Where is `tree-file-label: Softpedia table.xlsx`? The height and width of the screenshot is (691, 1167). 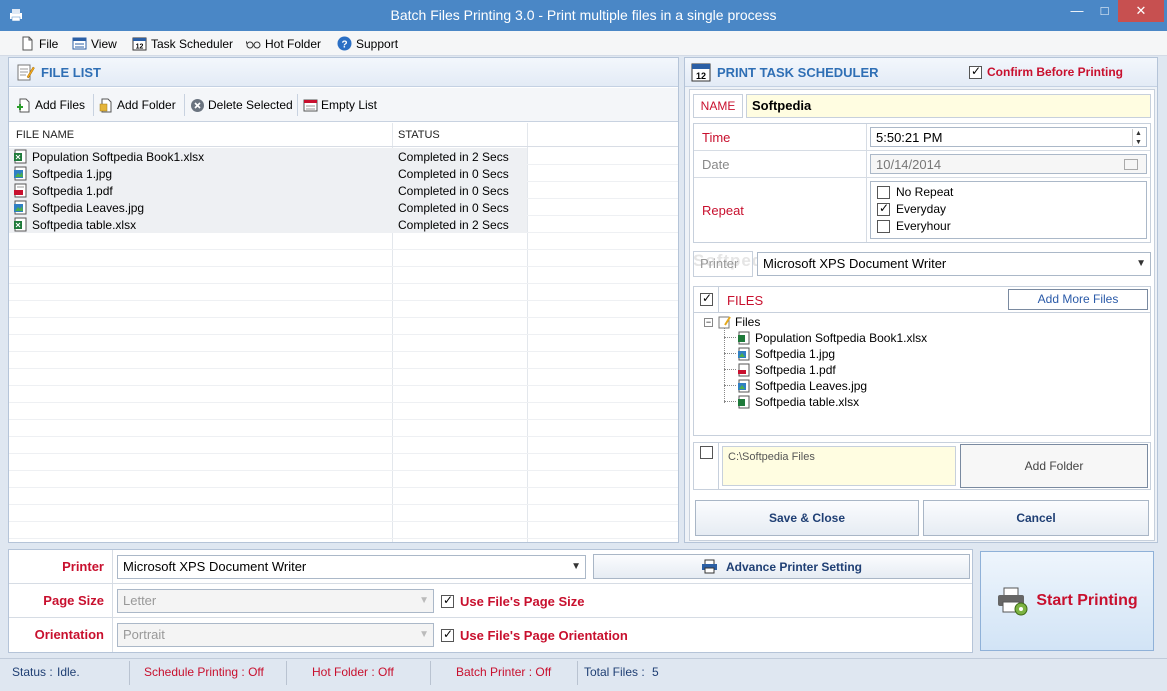 tree-file-label: Softpedia table.xlsx is located at coordinates (807, 402).